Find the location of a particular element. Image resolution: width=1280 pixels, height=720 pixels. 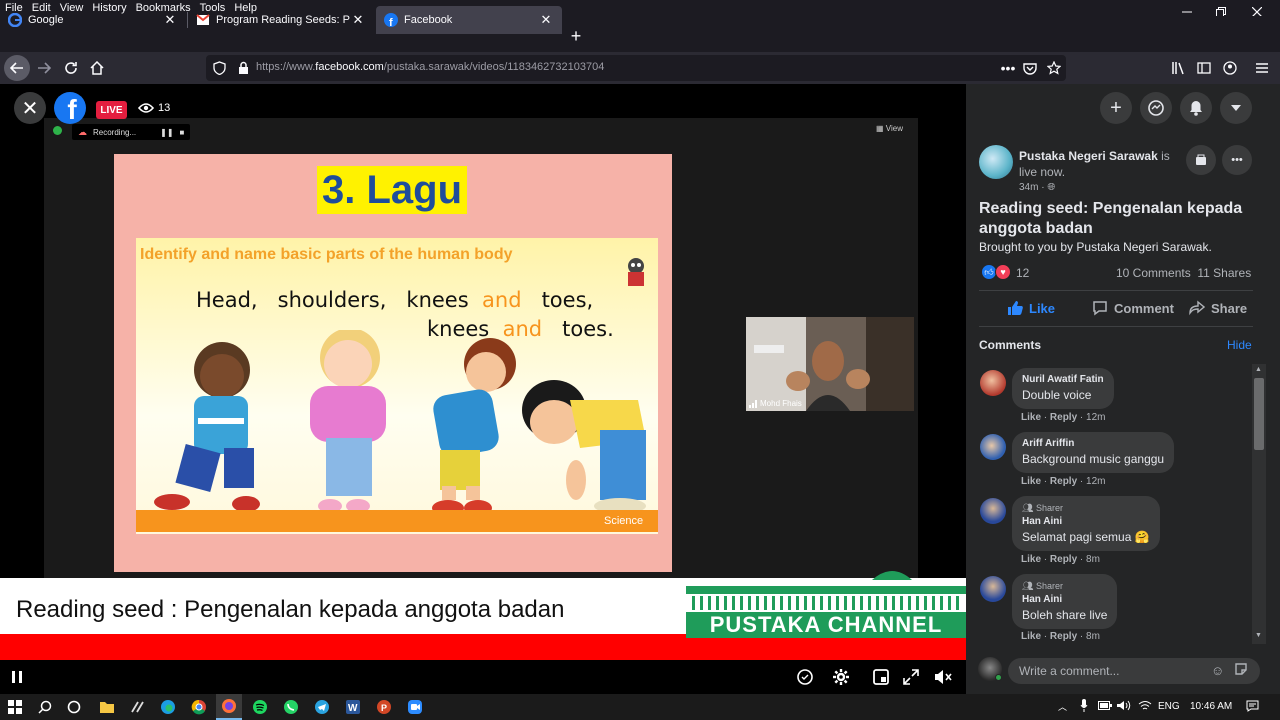

tab-google: Google ✕ is located at coordinates (93, 20).